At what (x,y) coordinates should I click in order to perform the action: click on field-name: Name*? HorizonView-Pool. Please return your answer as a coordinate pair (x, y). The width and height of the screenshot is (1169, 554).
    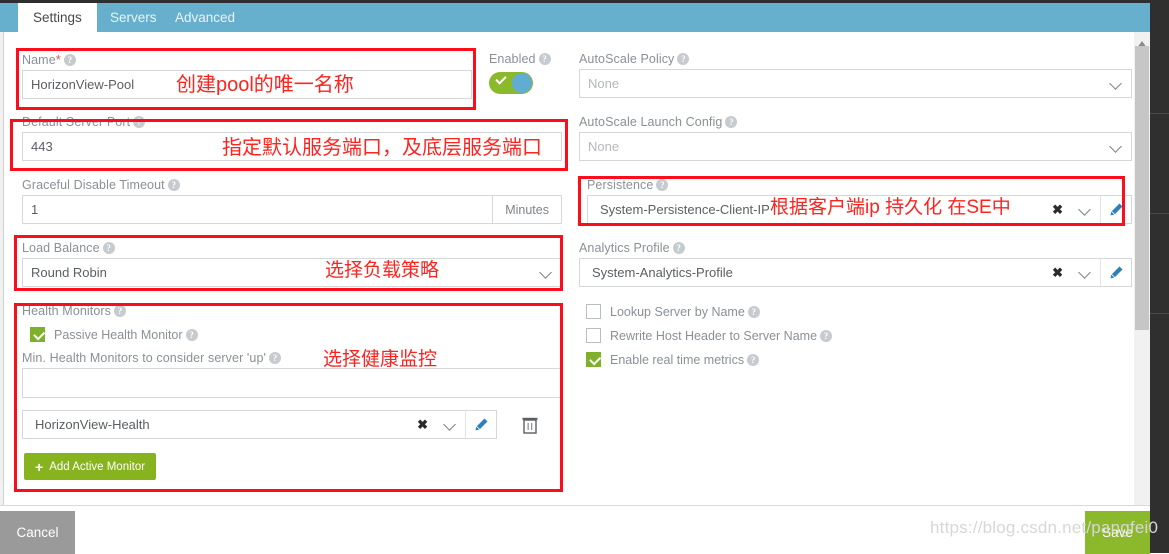
    Looking at the image, I should click on (247, 75).